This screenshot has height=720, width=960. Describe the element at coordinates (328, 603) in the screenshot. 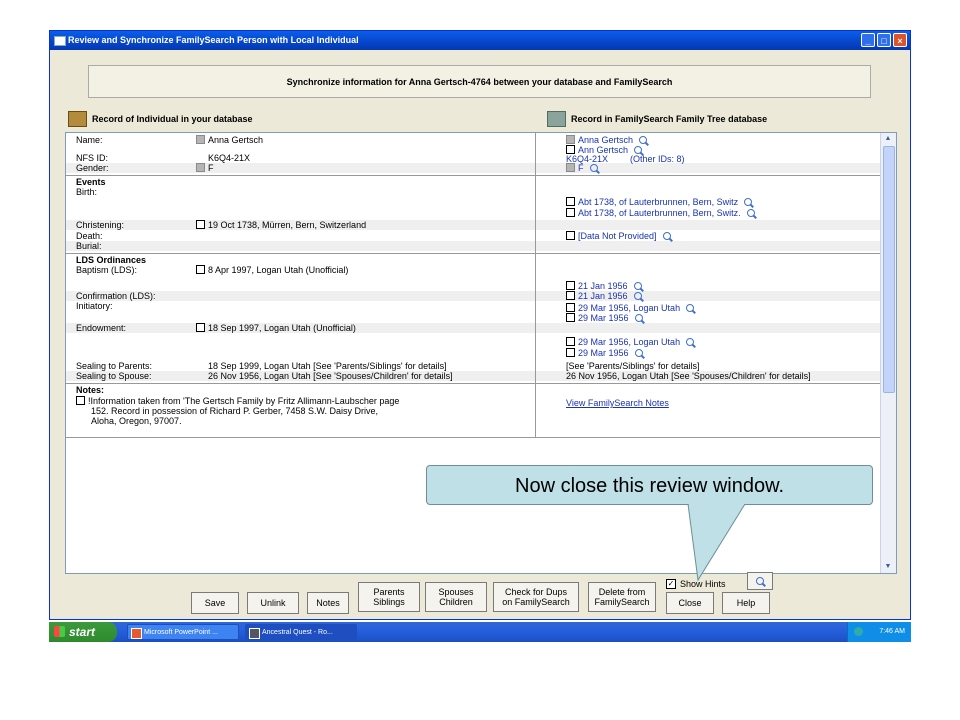

I see `notes-button: Notes` at that location.